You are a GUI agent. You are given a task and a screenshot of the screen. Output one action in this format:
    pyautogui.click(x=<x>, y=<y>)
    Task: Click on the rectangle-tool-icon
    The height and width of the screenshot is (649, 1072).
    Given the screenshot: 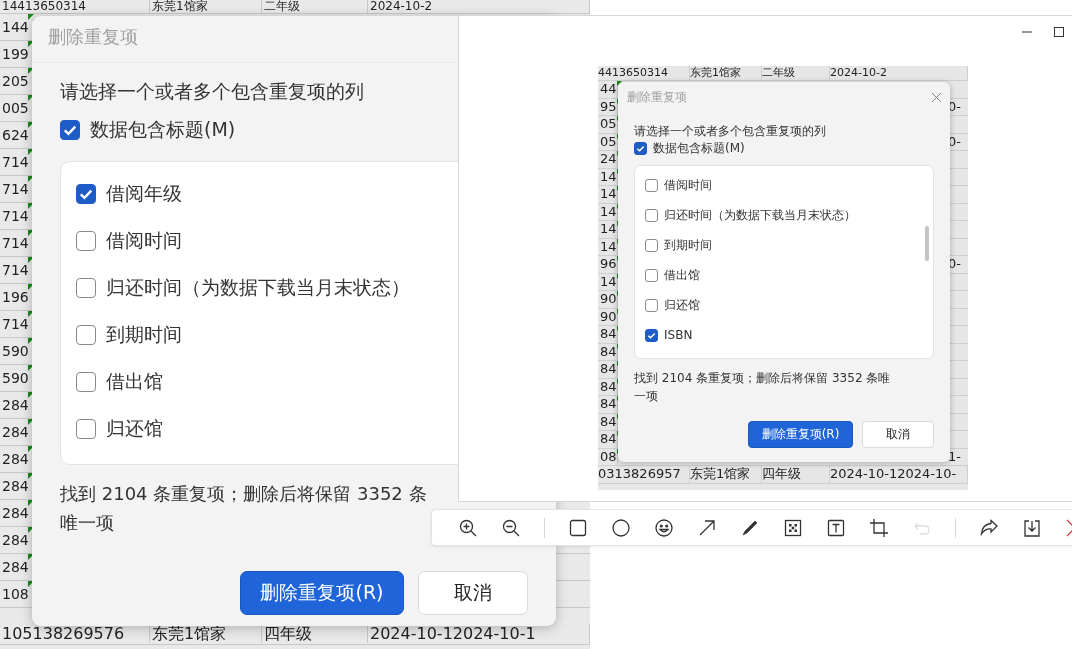 What is the action you would take?
    pyautogui.click(x=578, y=527)
    